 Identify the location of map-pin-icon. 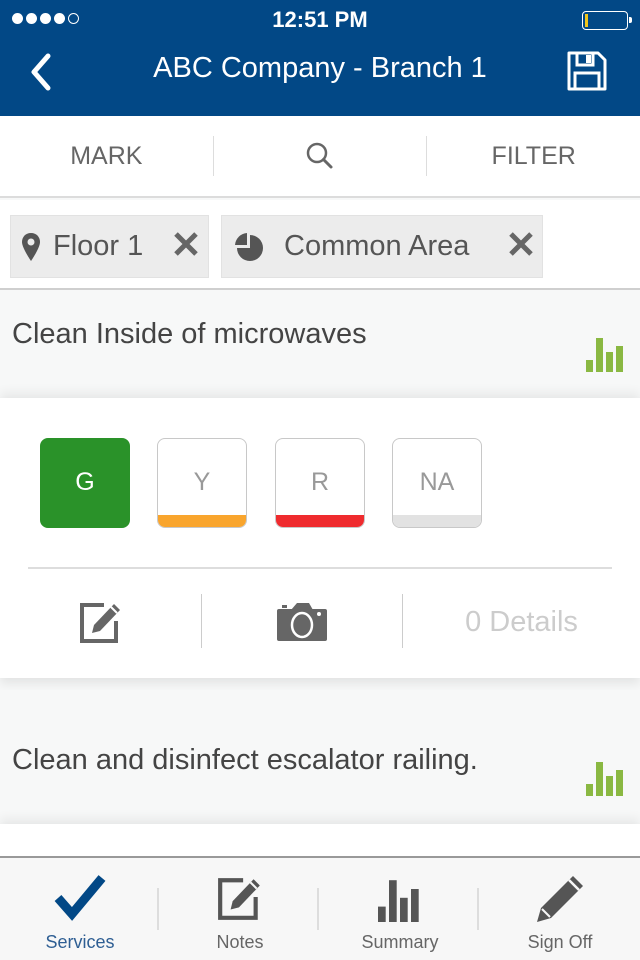
(31, 246).